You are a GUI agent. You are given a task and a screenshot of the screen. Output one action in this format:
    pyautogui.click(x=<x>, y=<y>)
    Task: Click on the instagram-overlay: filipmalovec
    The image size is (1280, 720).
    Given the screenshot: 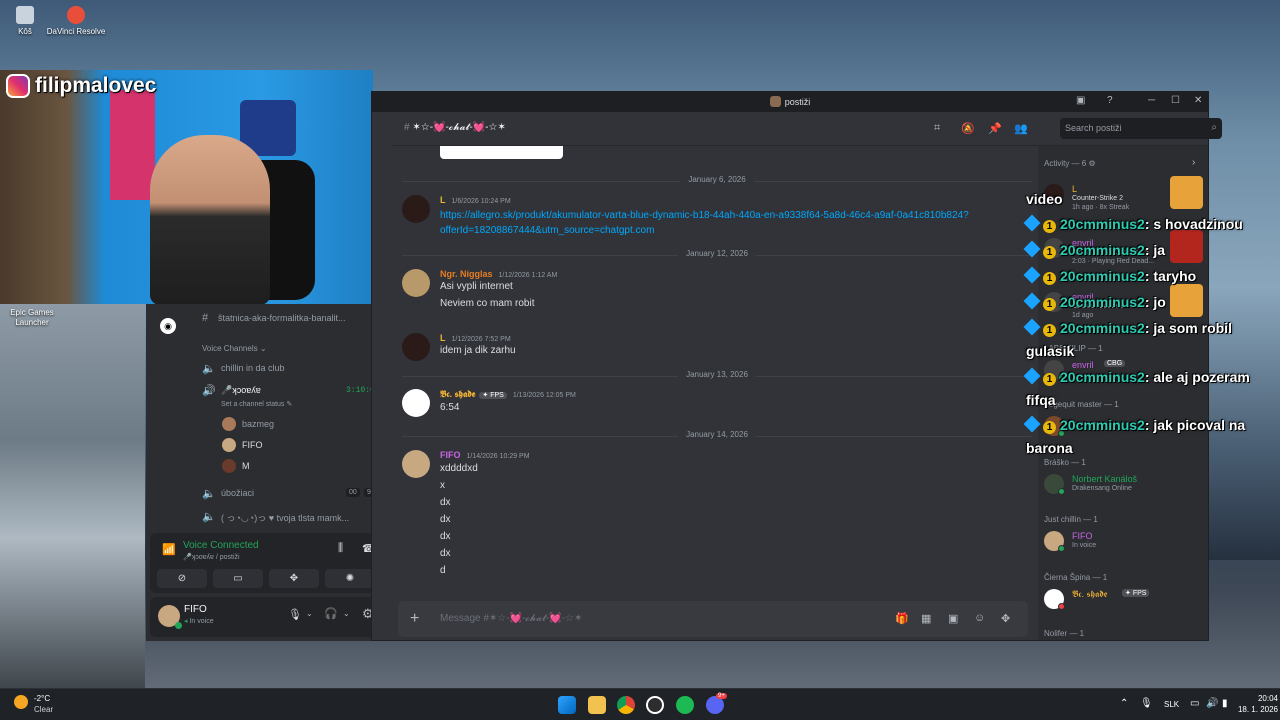 What is the action you would take?
    pyautogui.click(x=81, y=86)
    